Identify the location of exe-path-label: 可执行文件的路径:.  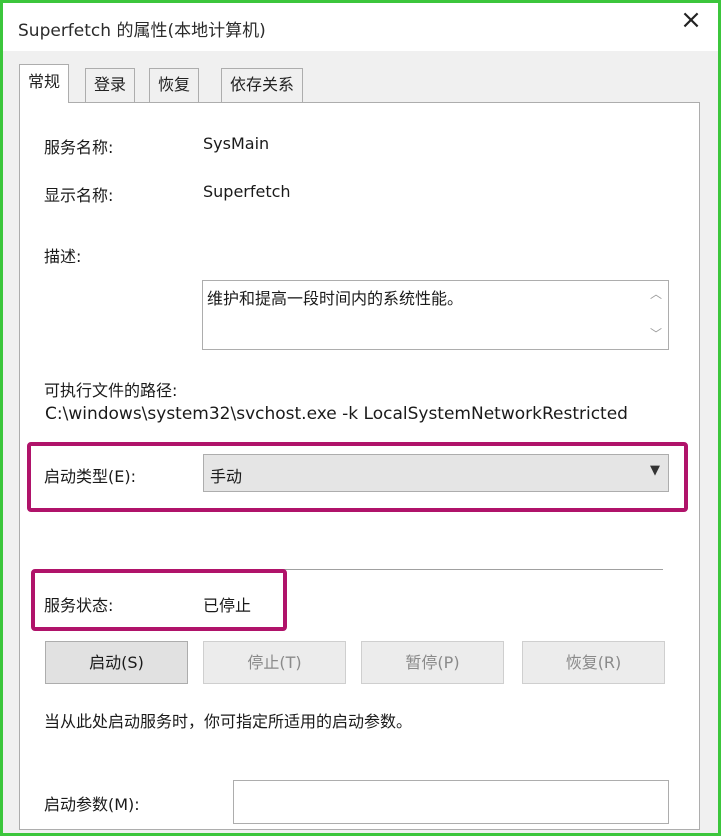
(111, 390).